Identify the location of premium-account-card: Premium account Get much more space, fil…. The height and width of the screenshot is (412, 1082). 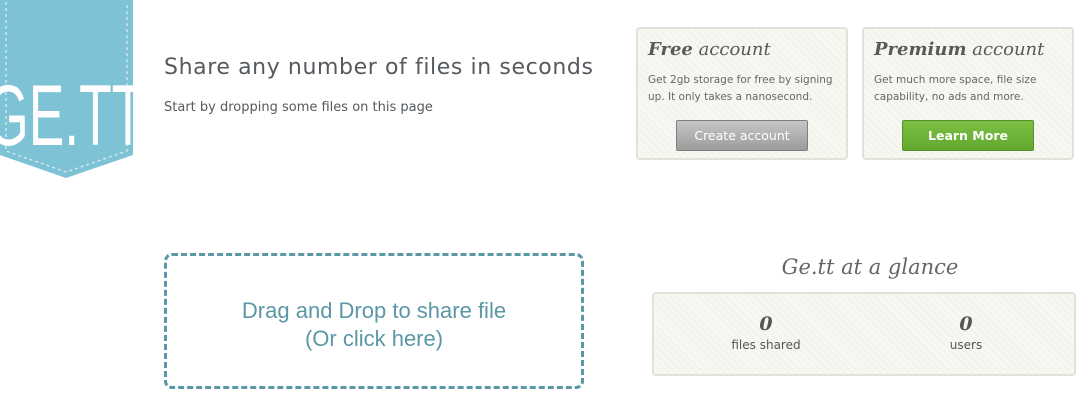
(968, 93).